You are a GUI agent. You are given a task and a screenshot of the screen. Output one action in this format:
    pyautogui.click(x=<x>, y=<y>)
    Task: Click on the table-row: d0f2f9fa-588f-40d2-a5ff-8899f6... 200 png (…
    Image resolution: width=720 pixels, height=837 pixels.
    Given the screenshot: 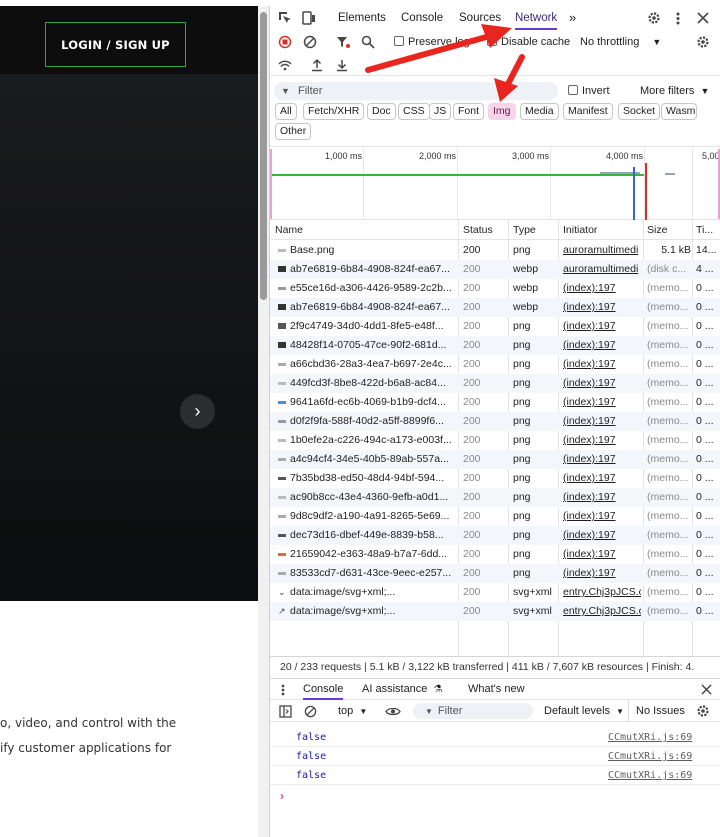 What is the action you would take?
    pyautogui.click(x=495, y=421)
    